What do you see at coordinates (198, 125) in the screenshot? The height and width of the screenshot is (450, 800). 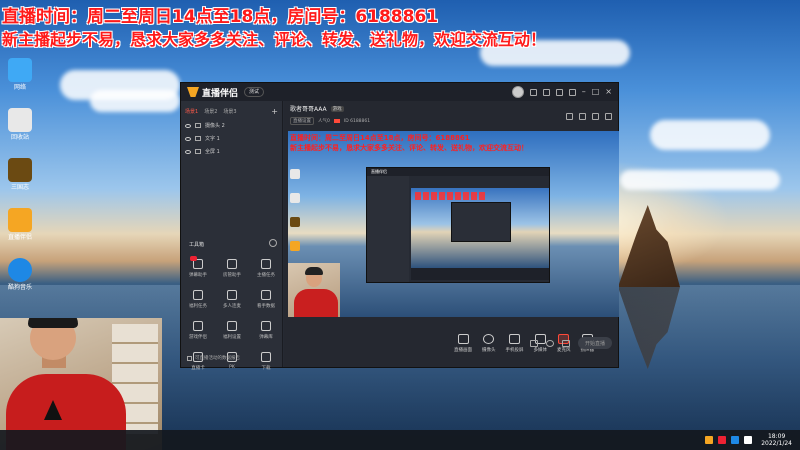 I see `camera-source-icon` at bounding box center [198, 125].